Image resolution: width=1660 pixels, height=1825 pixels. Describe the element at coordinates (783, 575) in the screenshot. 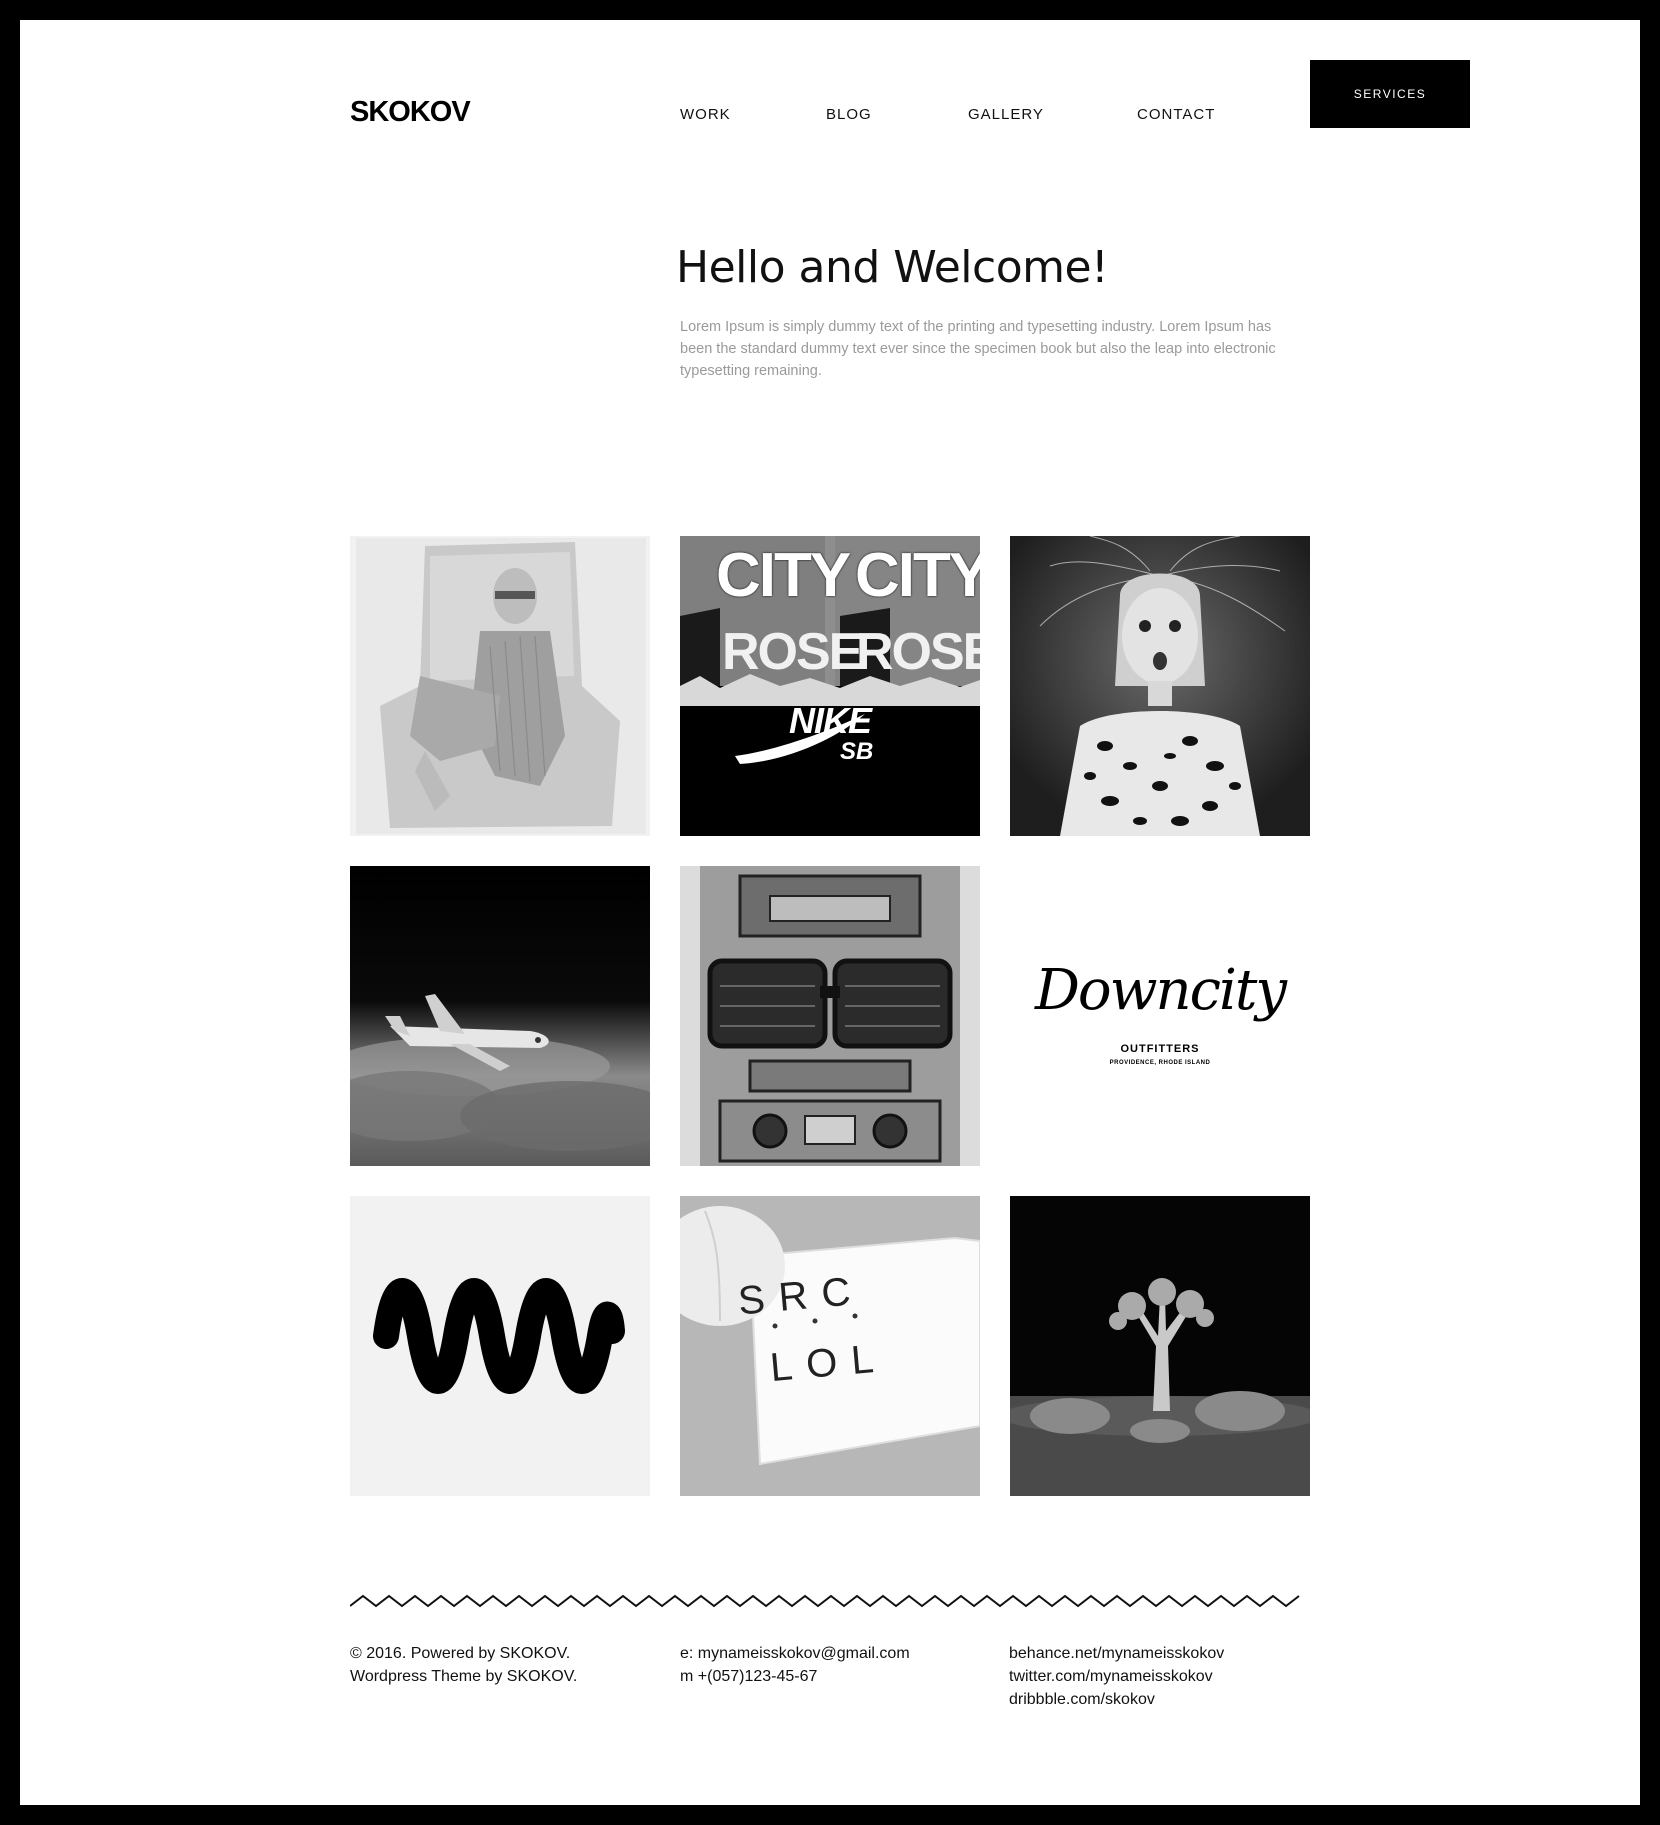

I see `poster-text-city: CITY` at that location.